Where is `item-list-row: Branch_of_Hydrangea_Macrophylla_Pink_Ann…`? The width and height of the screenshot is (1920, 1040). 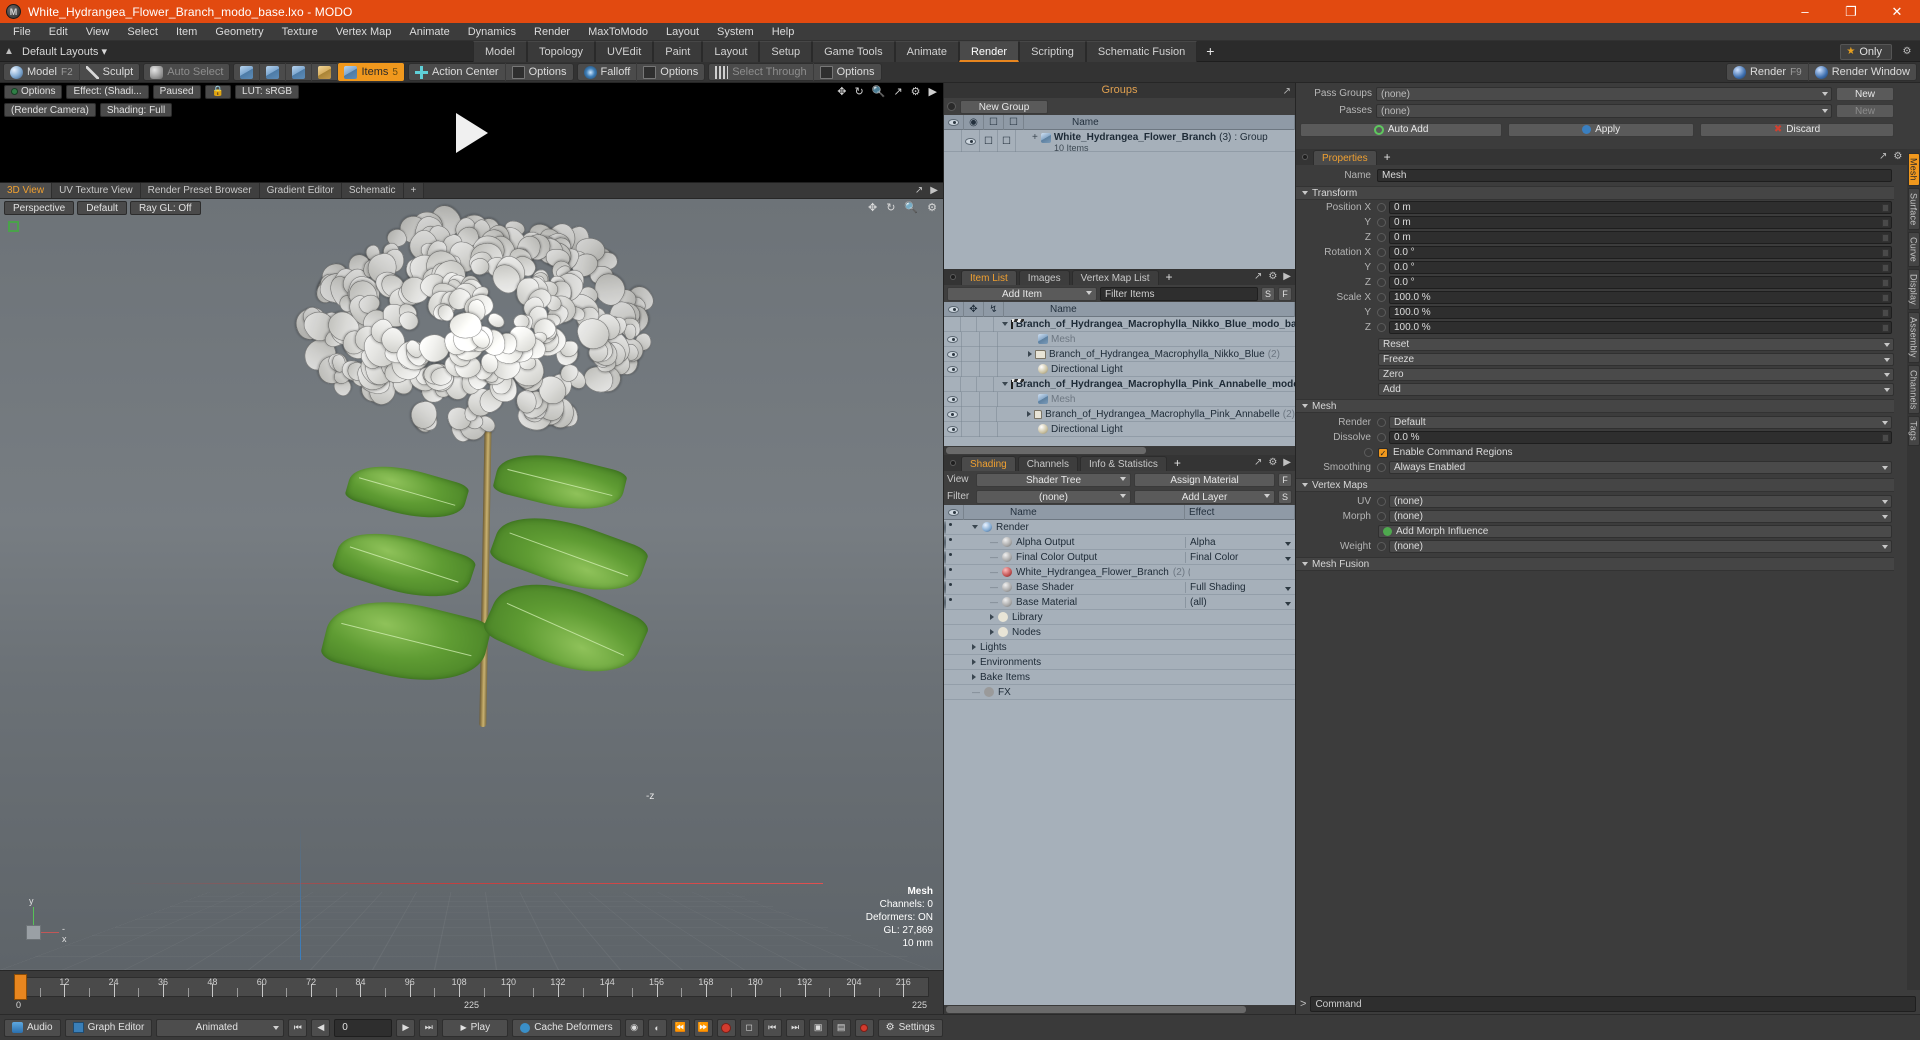
item-list-row: Branch_of_Hydrangea_Macrophylla_Pink_Ann… is located at coordinates (1119, 414).